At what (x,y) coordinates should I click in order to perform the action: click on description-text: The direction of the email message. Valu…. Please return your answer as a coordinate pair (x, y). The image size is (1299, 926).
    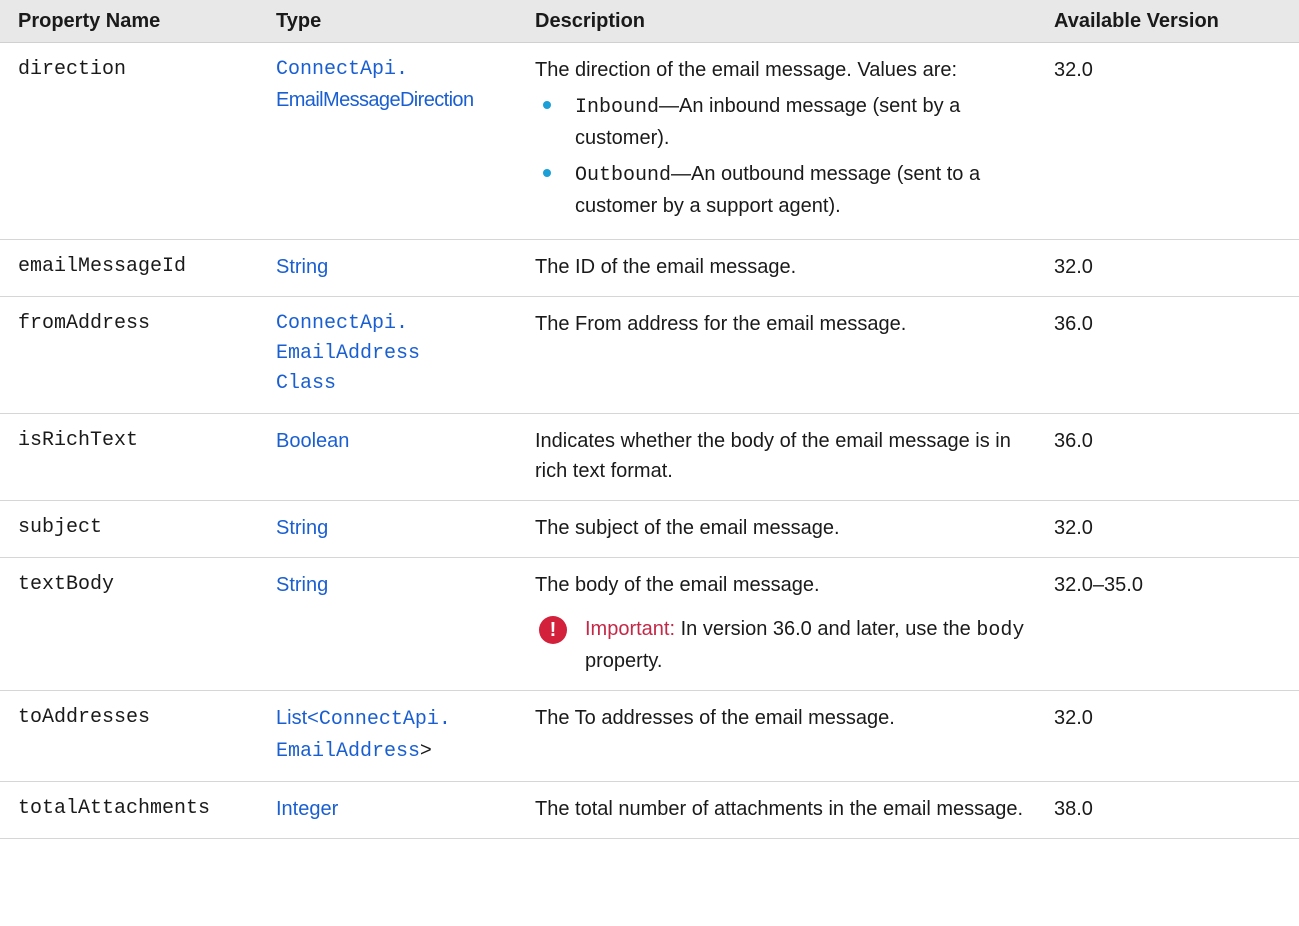
    Looking at the image, I should click on (746, 70).